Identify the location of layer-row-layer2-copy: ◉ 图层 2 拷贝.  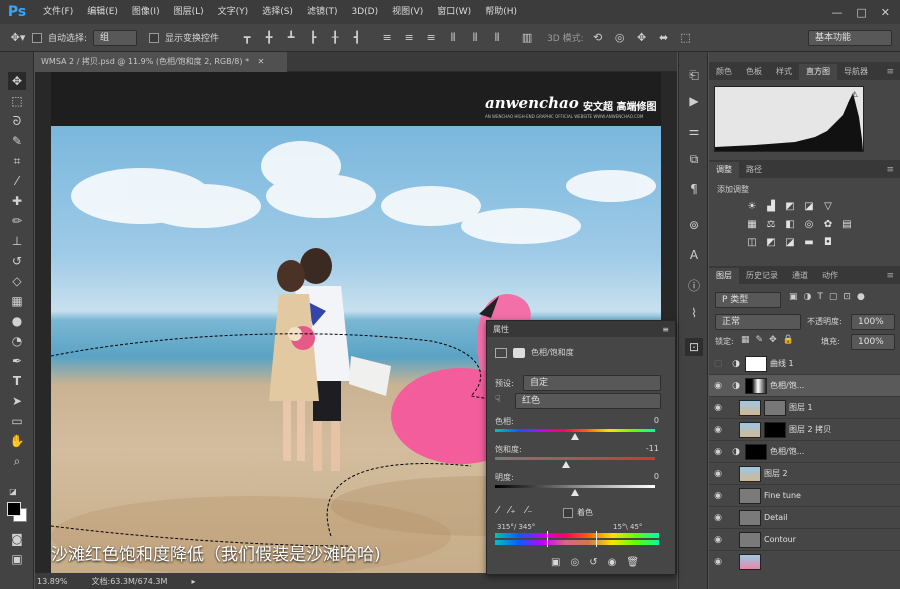
(804, 430).